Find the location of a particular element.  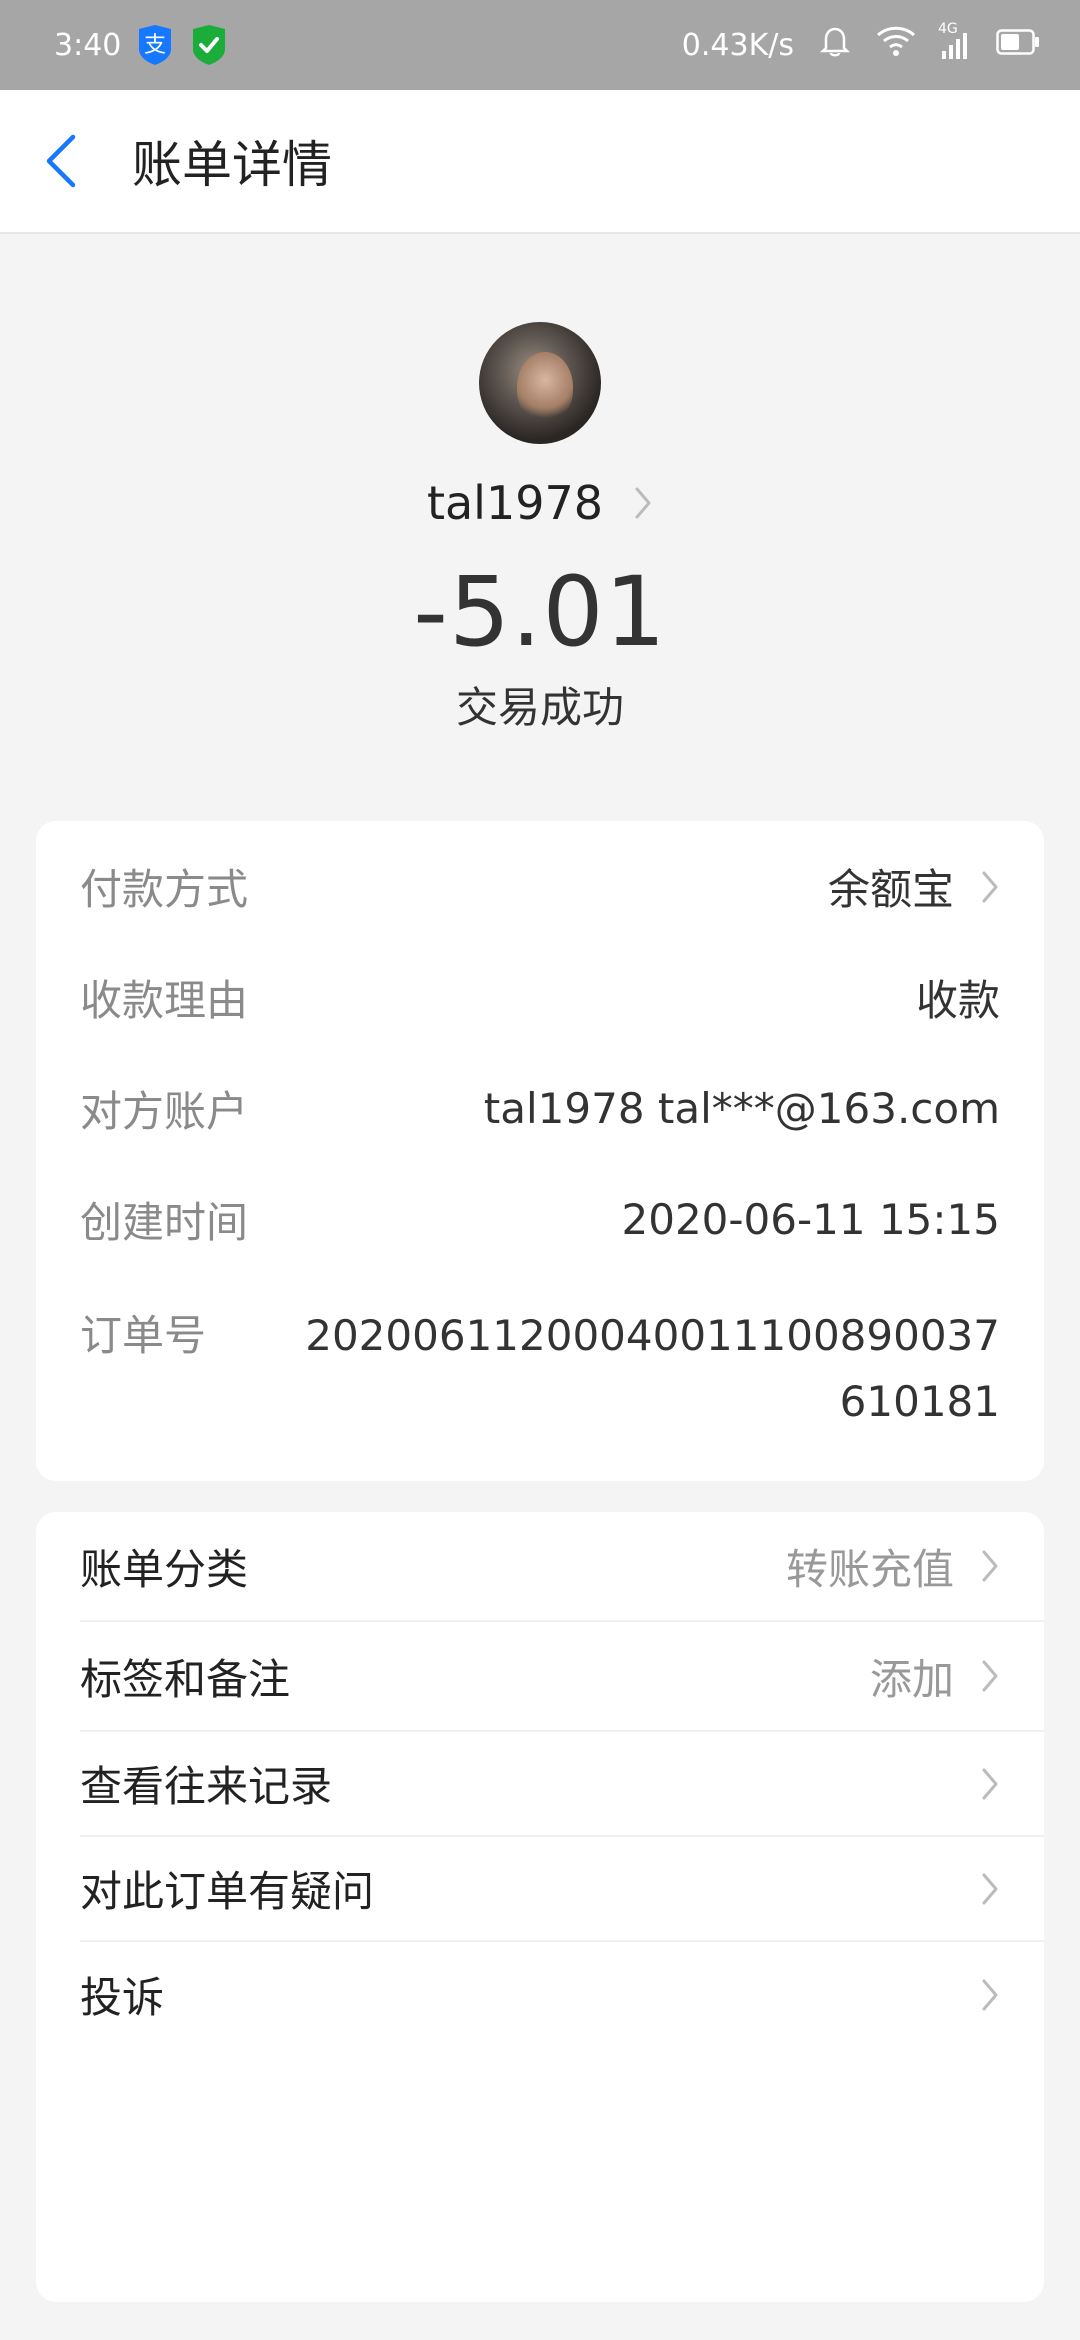

action-complaint: 投诉 is located at coordinates (562, 1994).